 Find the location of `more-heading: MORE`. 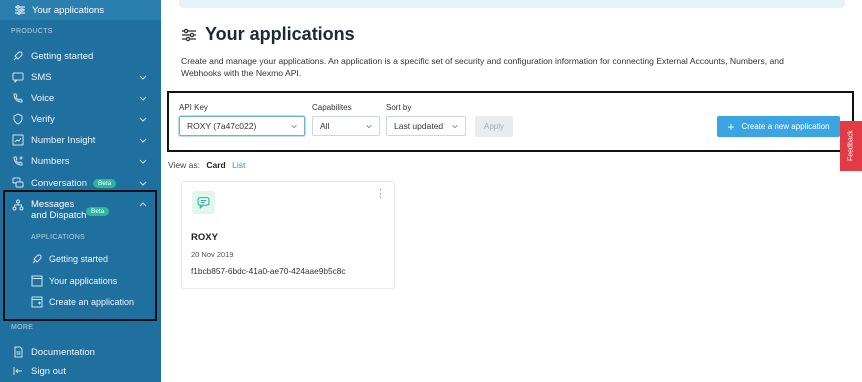

more-heading: MORE is located at coordinates (22, 327).